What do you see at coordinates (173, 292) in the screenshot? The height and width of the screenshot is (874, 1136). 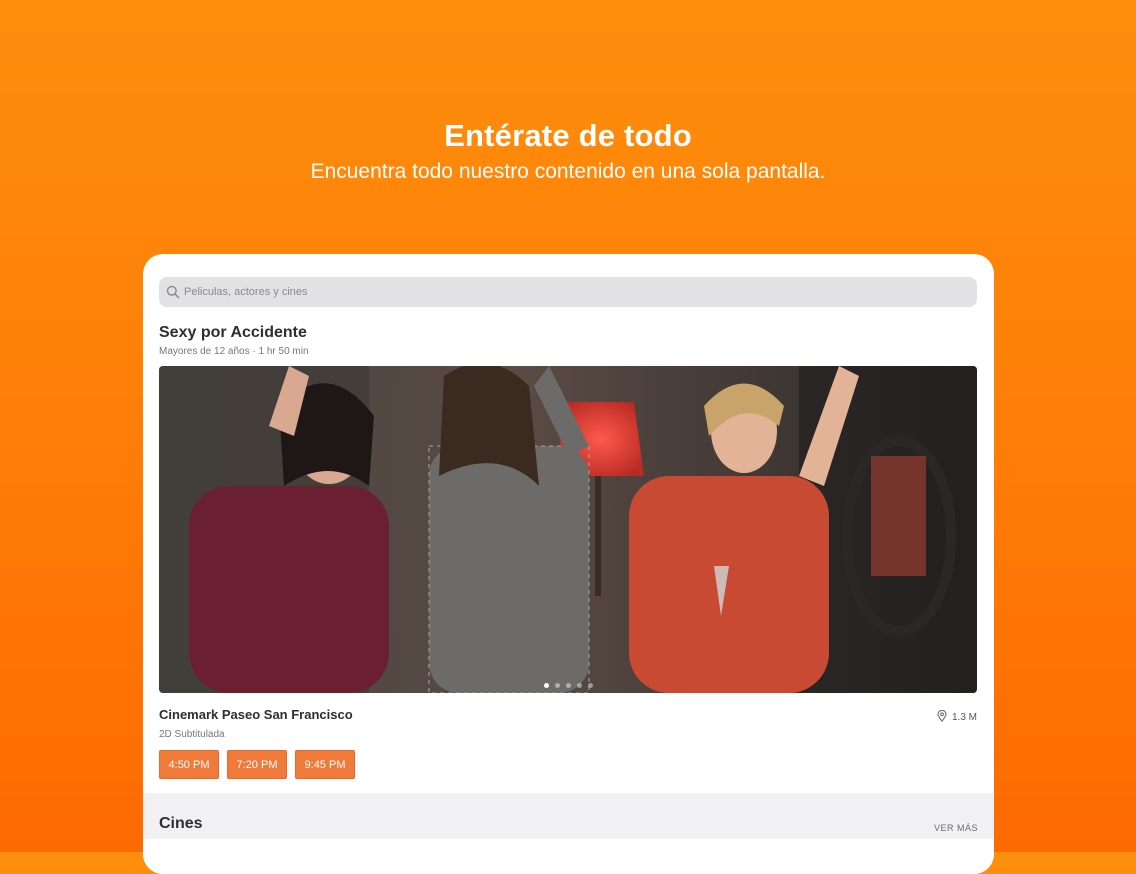 I see `search-icon` at bounding box center [173, 292].